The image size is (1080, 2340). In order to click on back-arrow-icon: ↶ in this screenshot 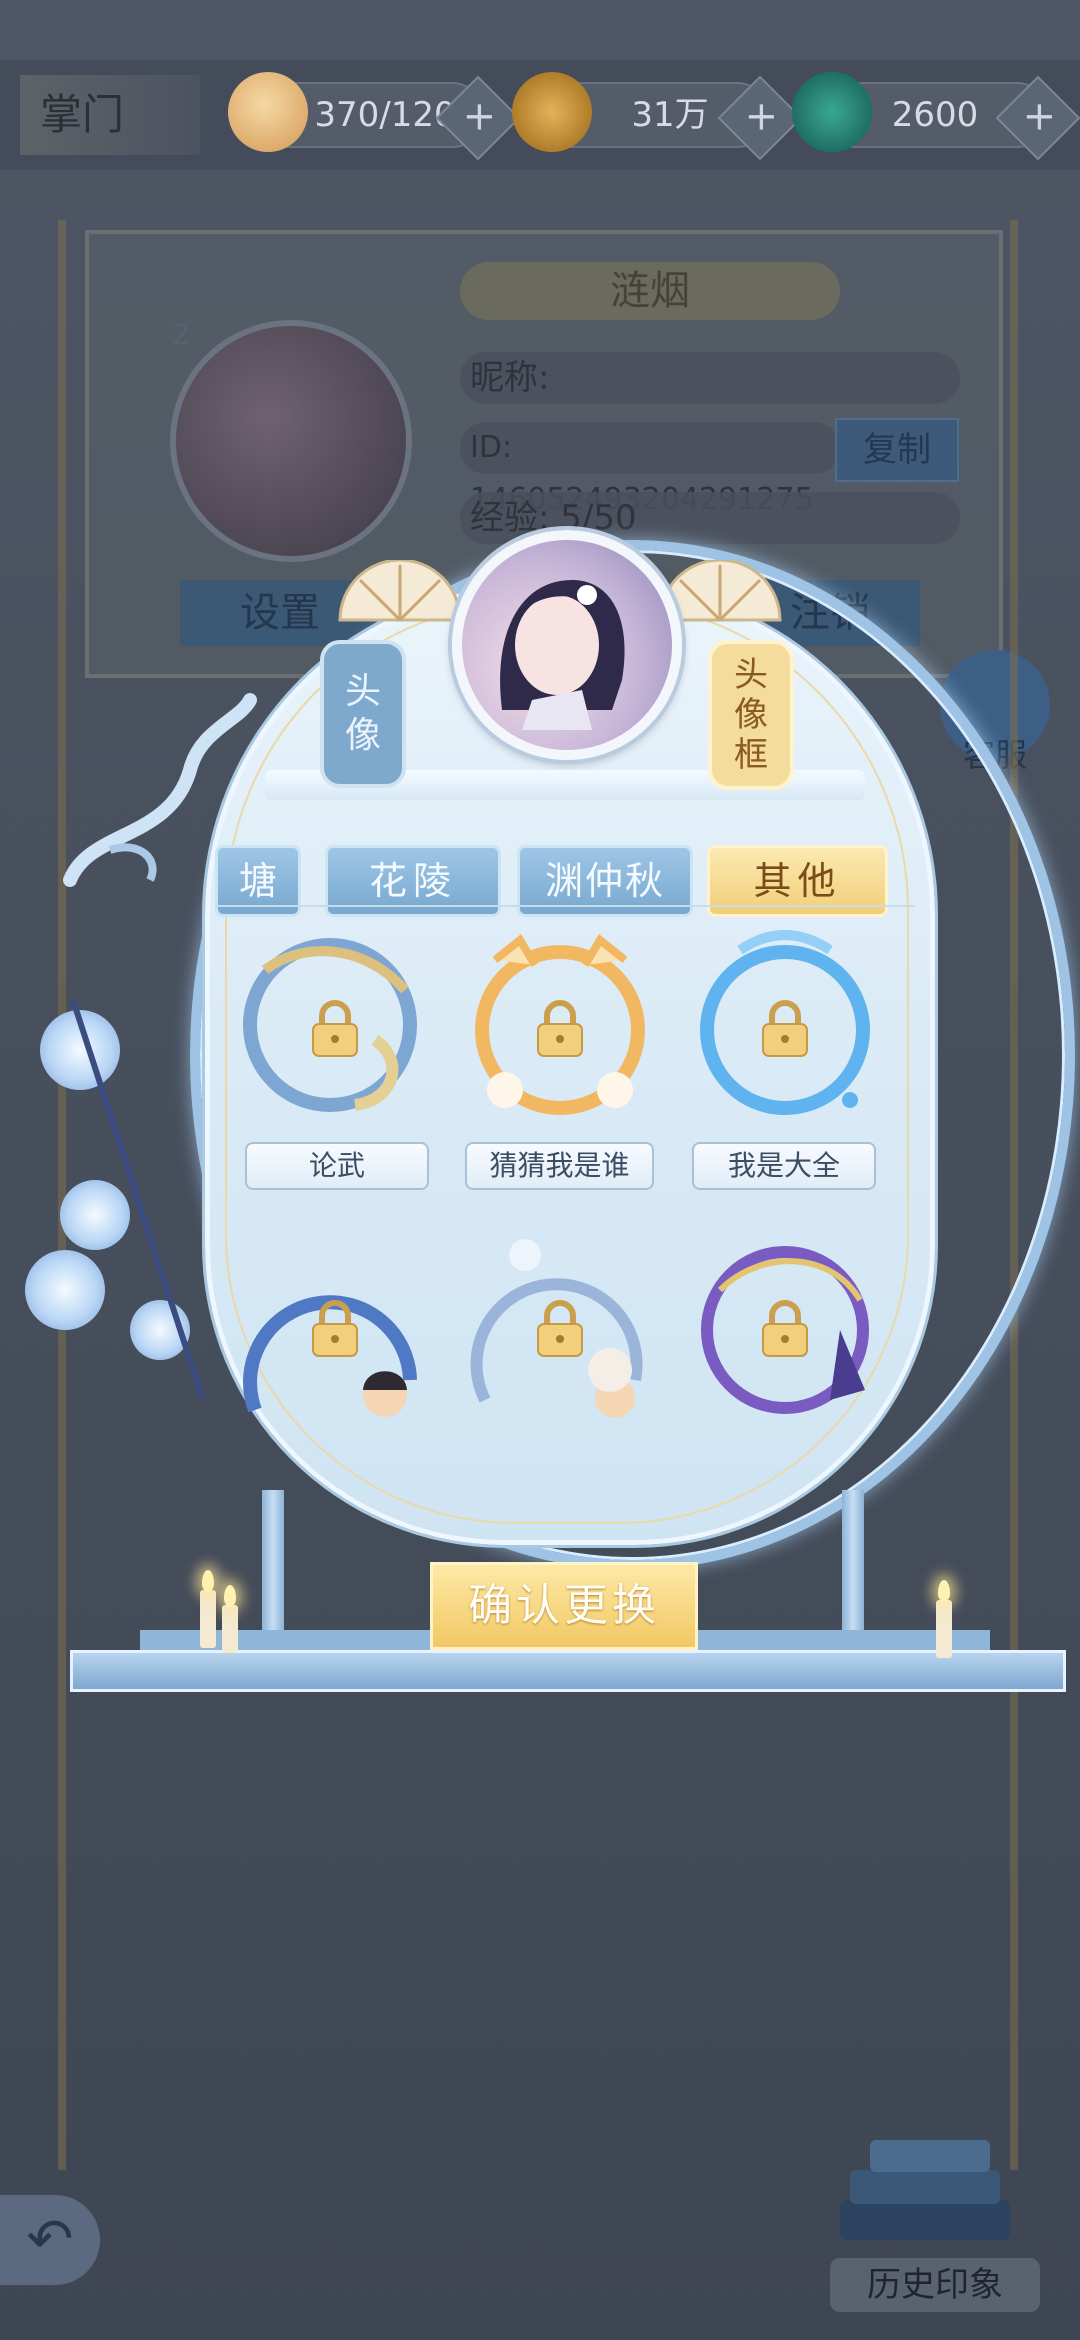, I will do `click(50, 2239)`.